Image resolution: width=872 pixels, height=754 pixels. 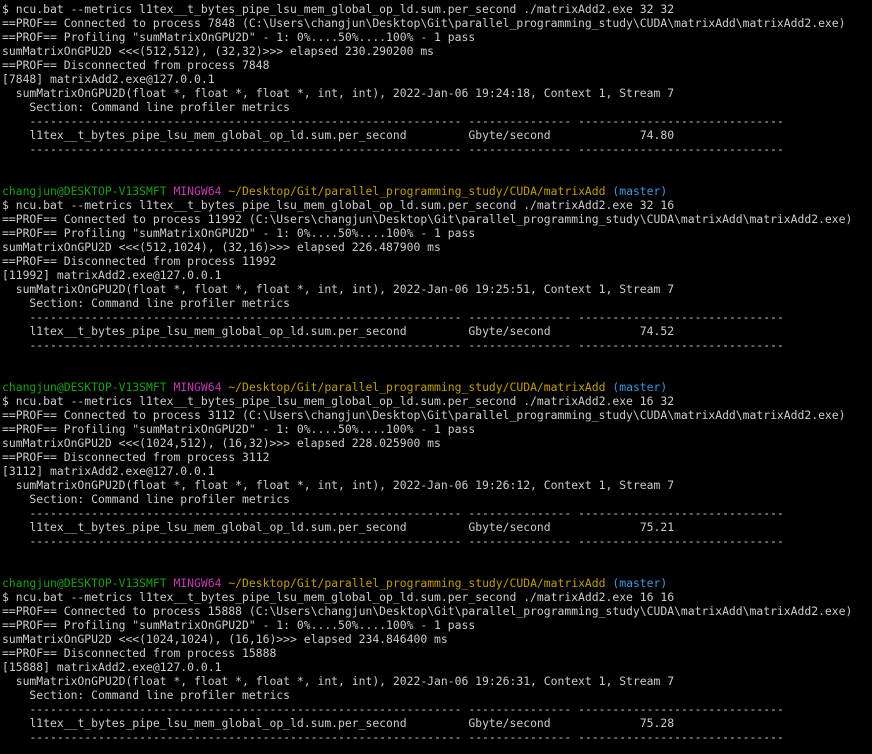 I want to click on metric-value: 74.52, so click(x=657, y=331).